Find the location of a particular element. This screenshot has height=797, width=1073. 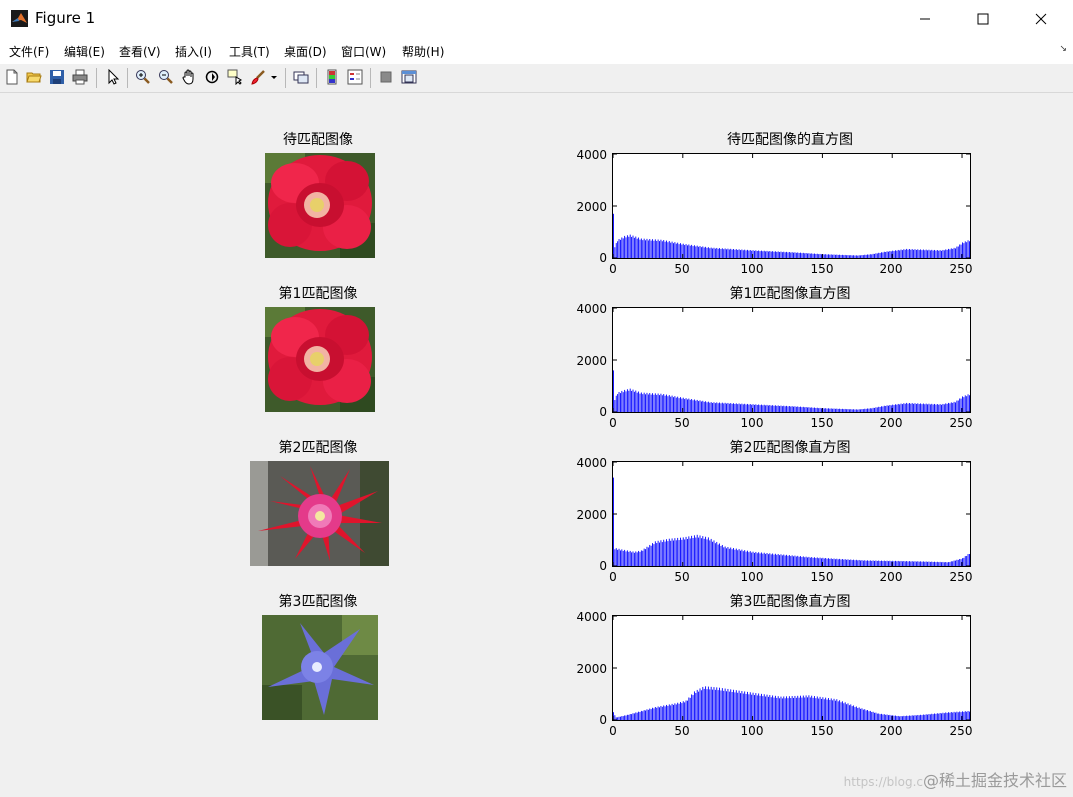

menu-desktop: 桌面(D) is located at coordinates (305, 51).